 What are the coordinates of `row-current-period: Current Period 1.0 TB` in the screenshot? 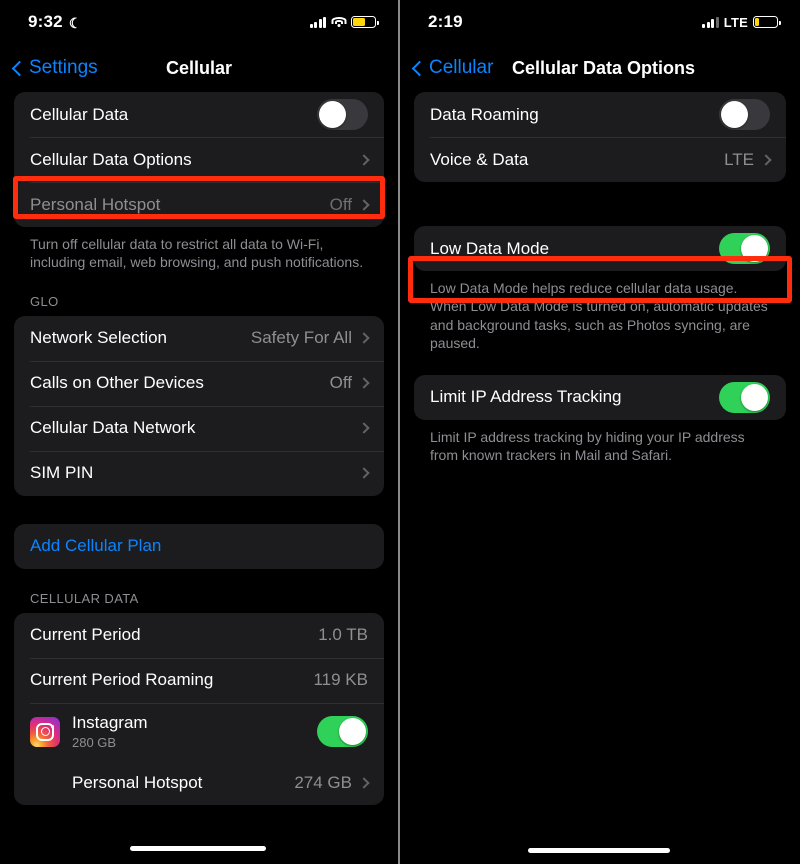 It's located at (199, 635).